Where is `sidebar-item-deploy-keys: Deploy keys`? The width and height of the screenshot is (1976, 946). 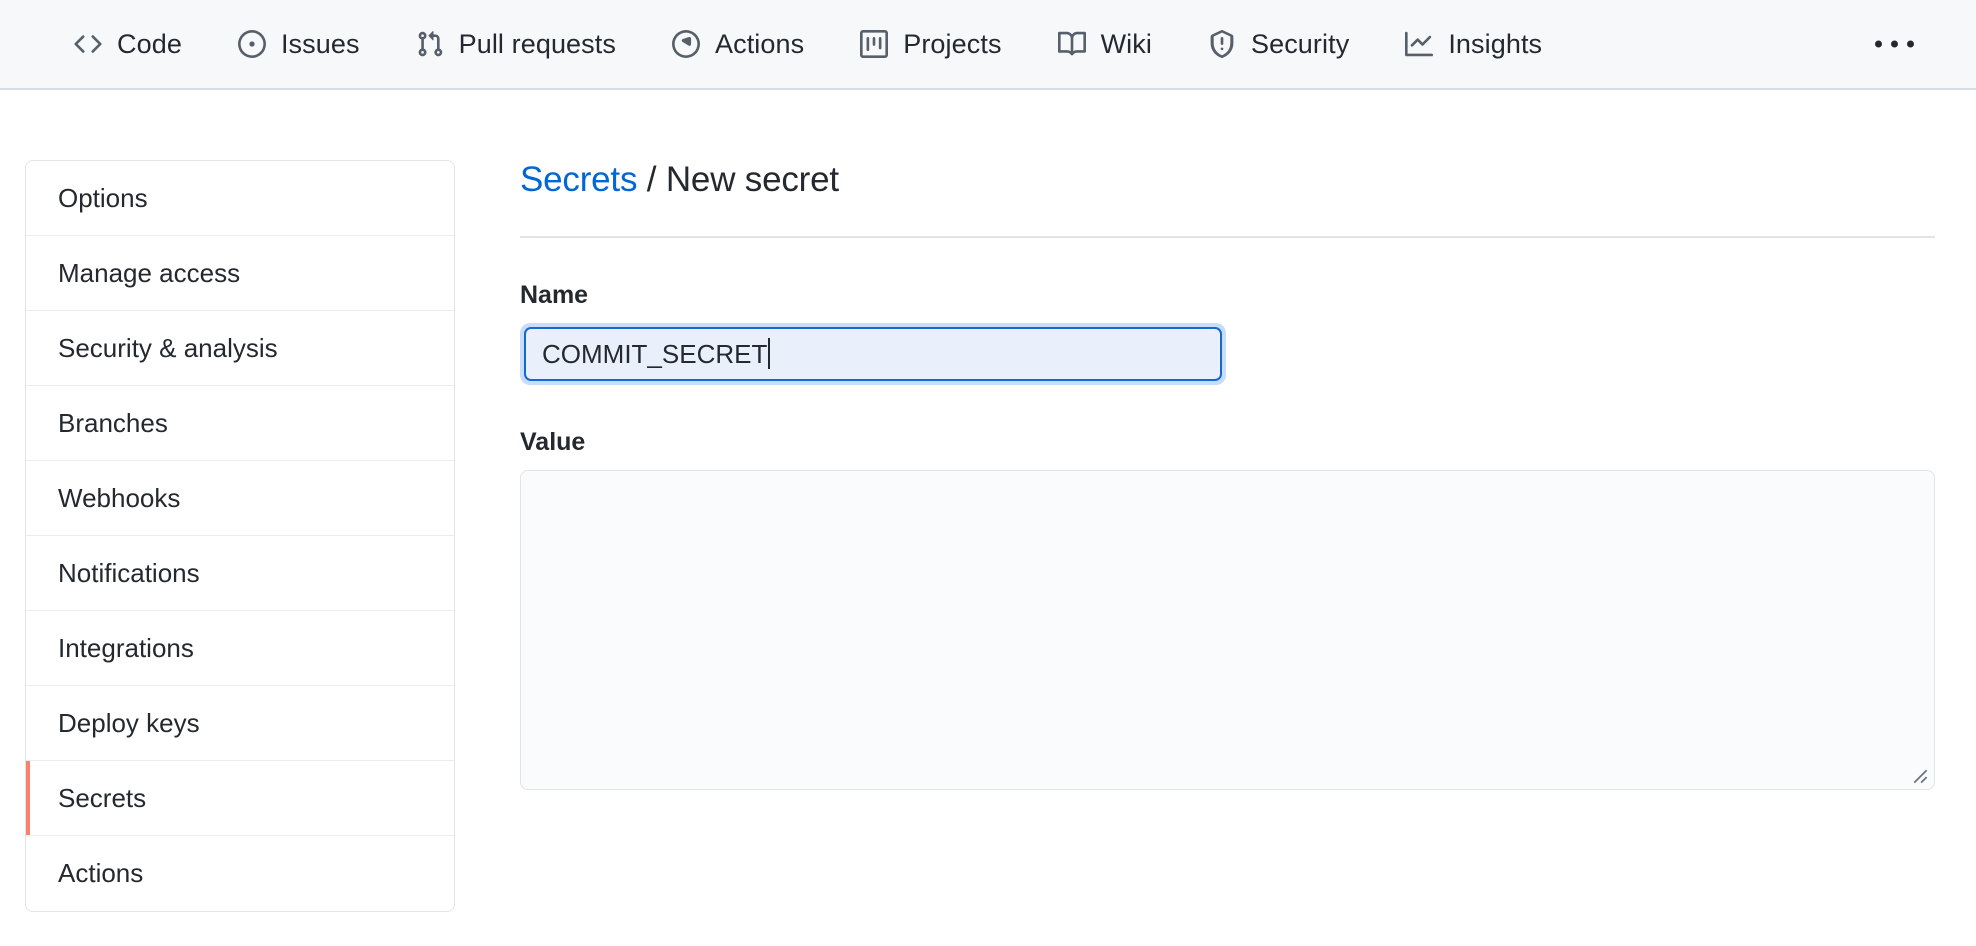 sidebar-item-deploy-keys: Deploy keys is located at coordinates (240, 723).